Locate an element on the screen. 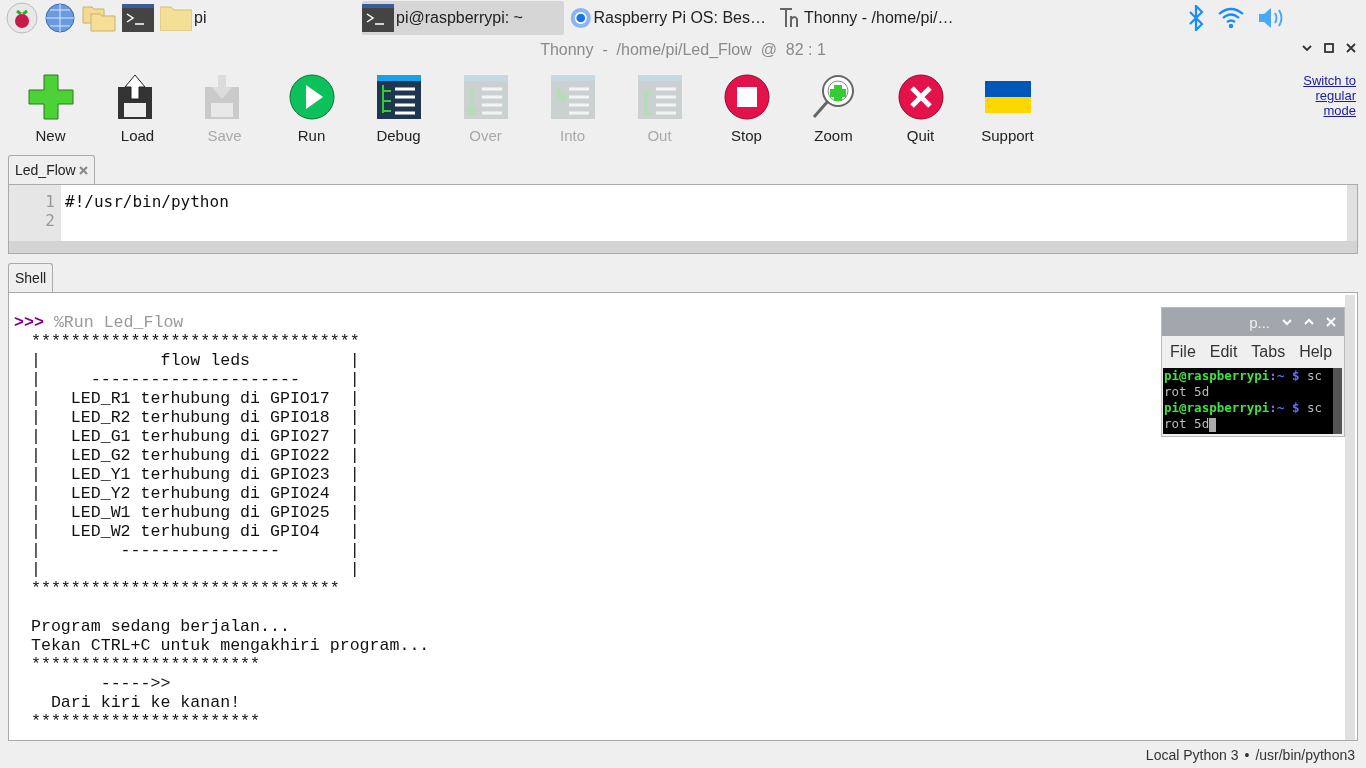 This screenshot has width=1366, height=768. output-line: | LED_Y1 terhubung di GPIO23 | is located at coordinates (195, 475).